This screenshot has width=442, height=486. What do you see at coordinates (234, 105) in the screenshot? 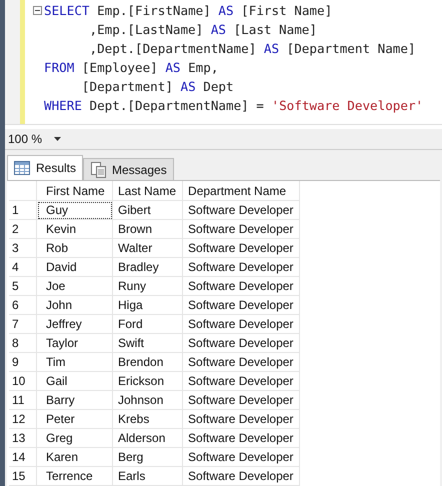
I see `code-line: WHERE Dept.[DepartmentName] = 'Software Developer'` at bounding box center [234, 105].